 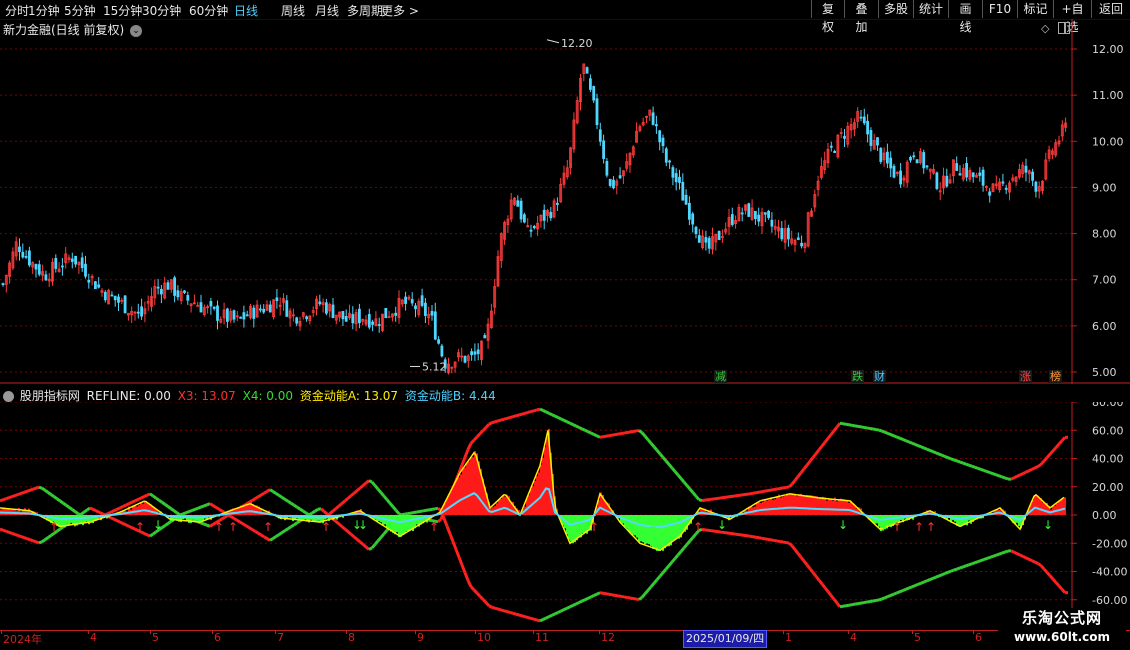 I want to click on toolbar-button-7: +自选, so click(x=1072, y=17).